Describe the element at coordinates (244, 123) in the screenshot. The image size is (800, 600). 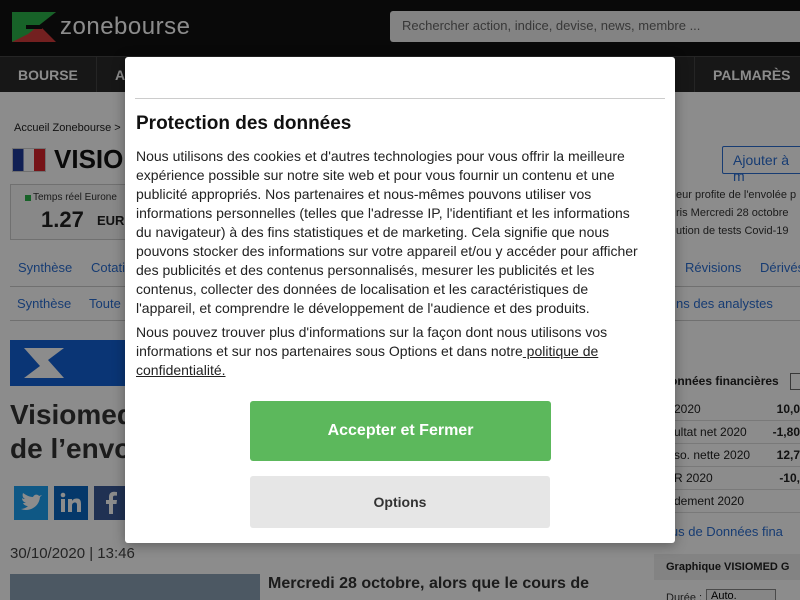
I see `dialog-title: Protection des données` at that location.